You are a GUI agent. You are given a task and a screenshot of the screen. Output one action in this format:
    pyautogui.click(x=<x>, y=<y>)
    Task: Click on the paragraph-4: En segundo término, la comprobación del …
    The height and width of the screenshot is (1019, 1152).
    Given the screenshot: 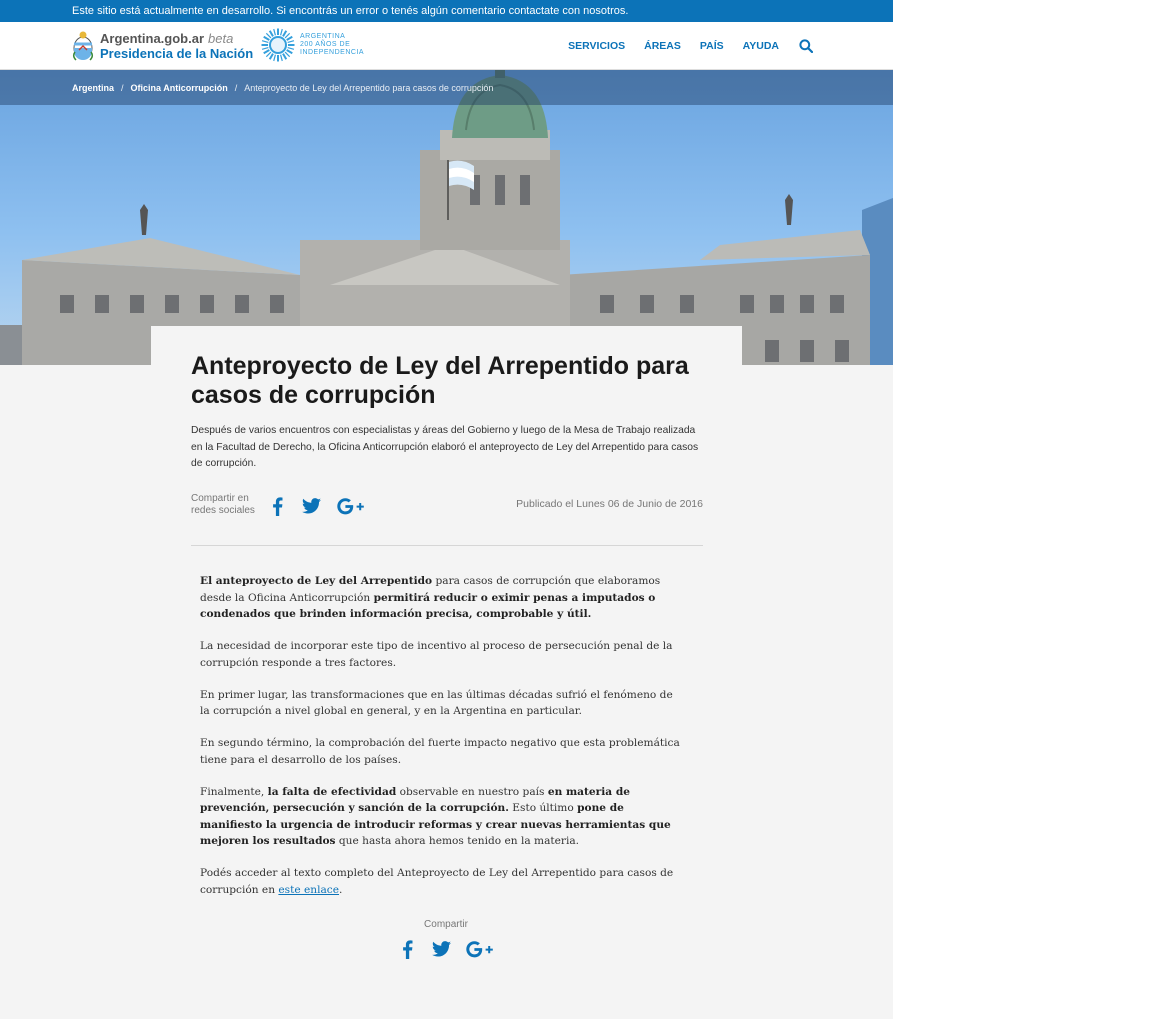 What is the action you would take?
    pyautogui.click(x=440, y=751)
    